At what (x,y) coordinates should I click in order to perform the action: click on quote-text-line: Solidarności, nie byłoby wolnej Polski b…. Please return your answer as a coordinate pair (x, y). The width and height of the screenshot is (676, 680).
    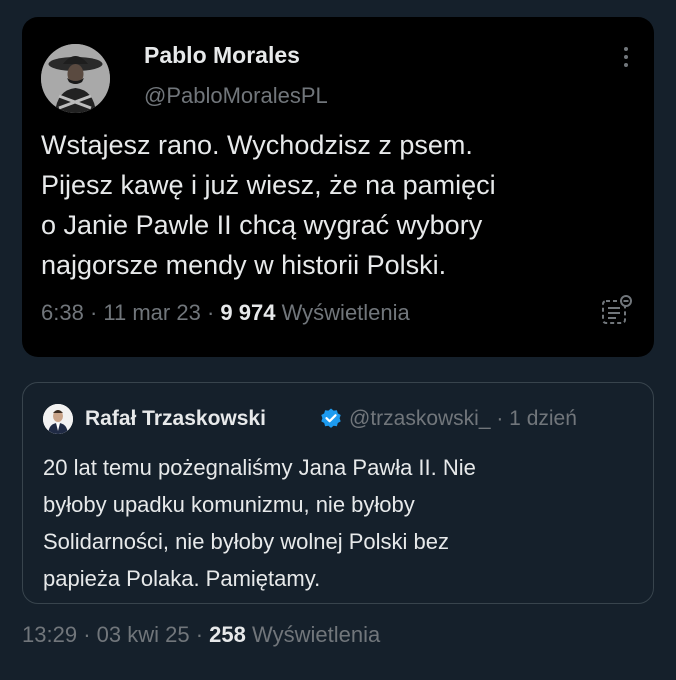
    Looking at the image, I should click on (246, 541).